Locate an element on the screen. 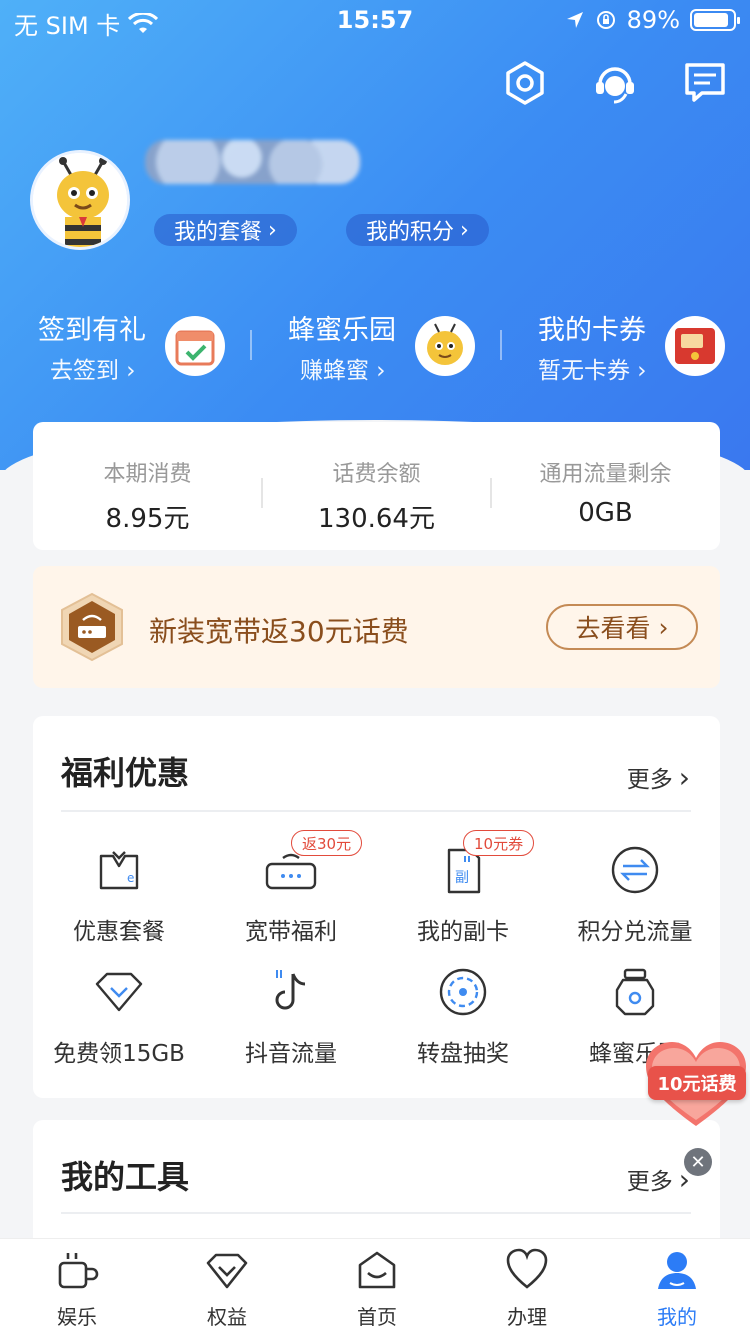 This screenshot has height=1334, width=750. honey-park-entry: 蜂蜜乐园 赚蜂蜜 › is located at coordinates (342, 348).